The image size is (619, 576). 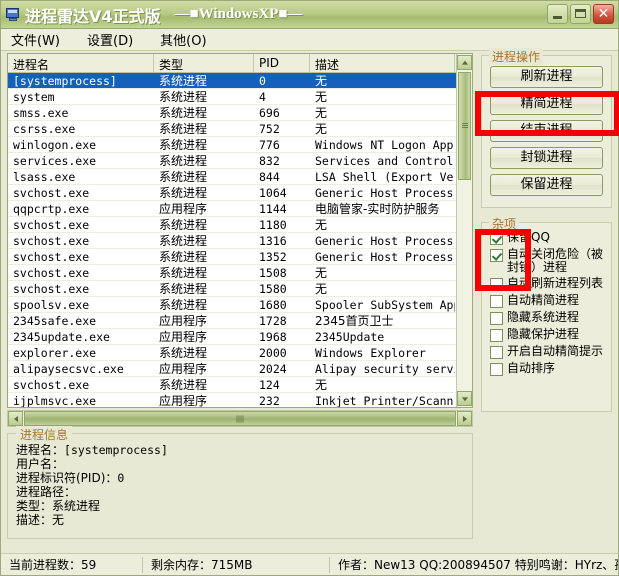 I want to click on checkbox-row-auto-sort: 自动排序, so click(x=546, y=369).